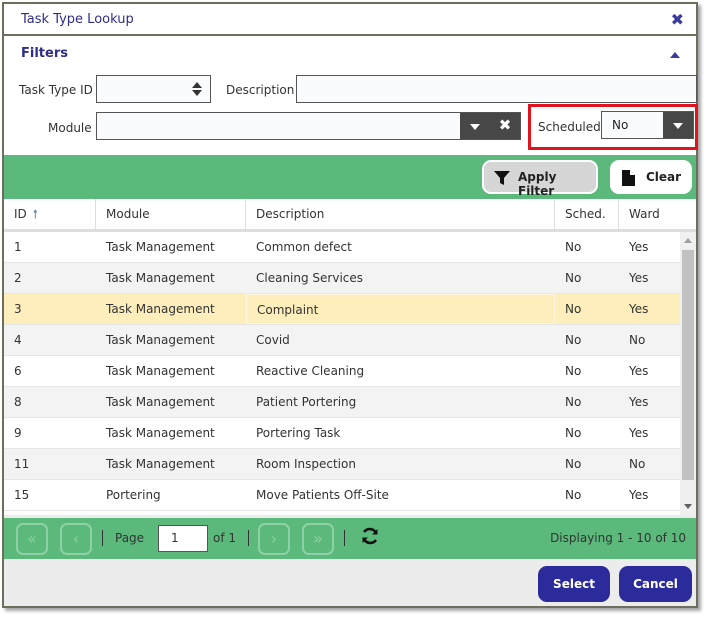 The height and width of the screenshot is (618, 710). I want to click on chevron-left-icon: ‹, so click(76, 538).